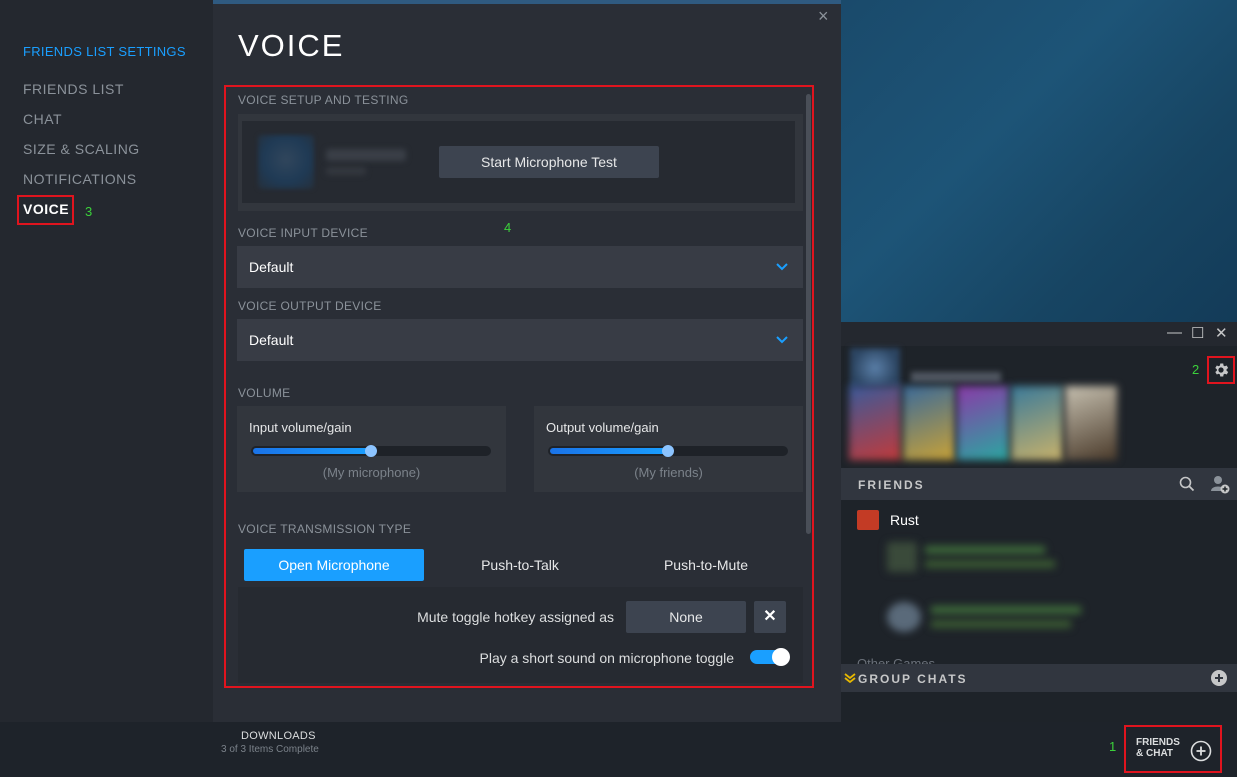 The width and height of the screenshot is (1237, 777). I want to click on downloads-status: 3 of 3 Items Complete, so click(270, 749).